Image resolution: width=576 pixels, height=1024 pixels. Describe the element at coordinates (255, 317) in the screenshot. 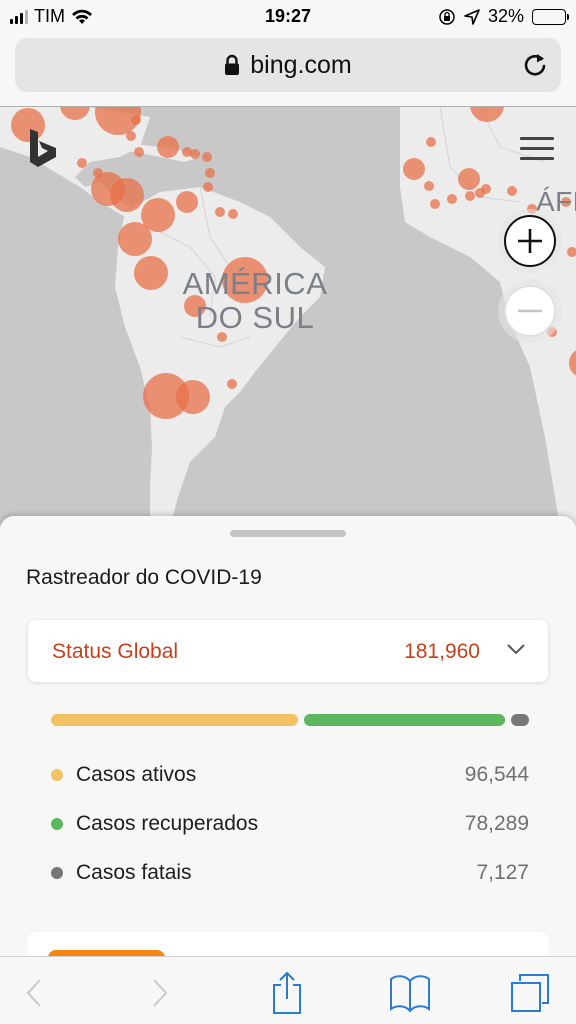

I see `map-label-line2: DO SUL` at that location.